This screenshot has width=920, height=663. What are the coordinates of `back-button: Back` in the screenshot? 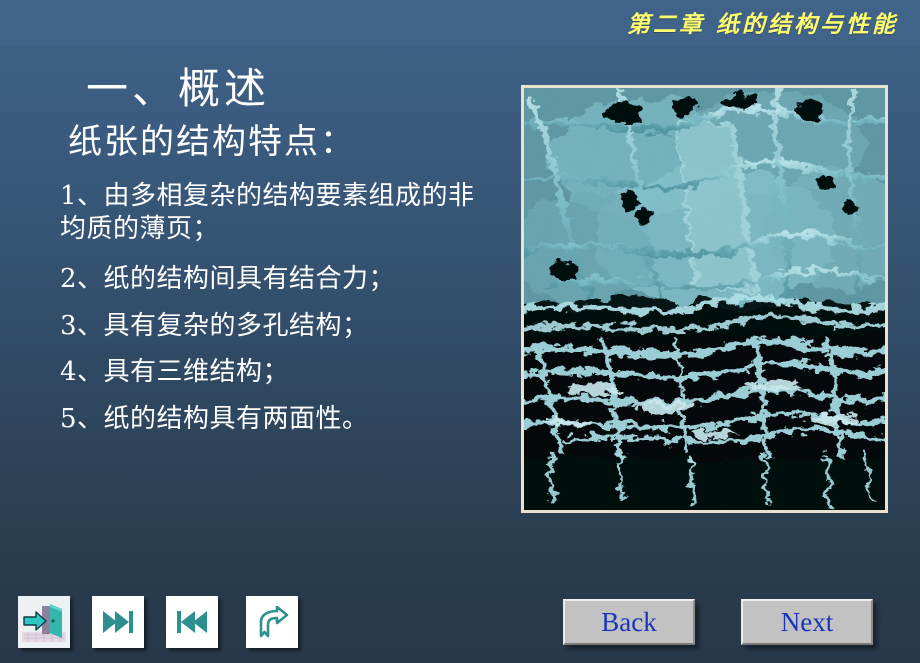 It's located at (629, 622).